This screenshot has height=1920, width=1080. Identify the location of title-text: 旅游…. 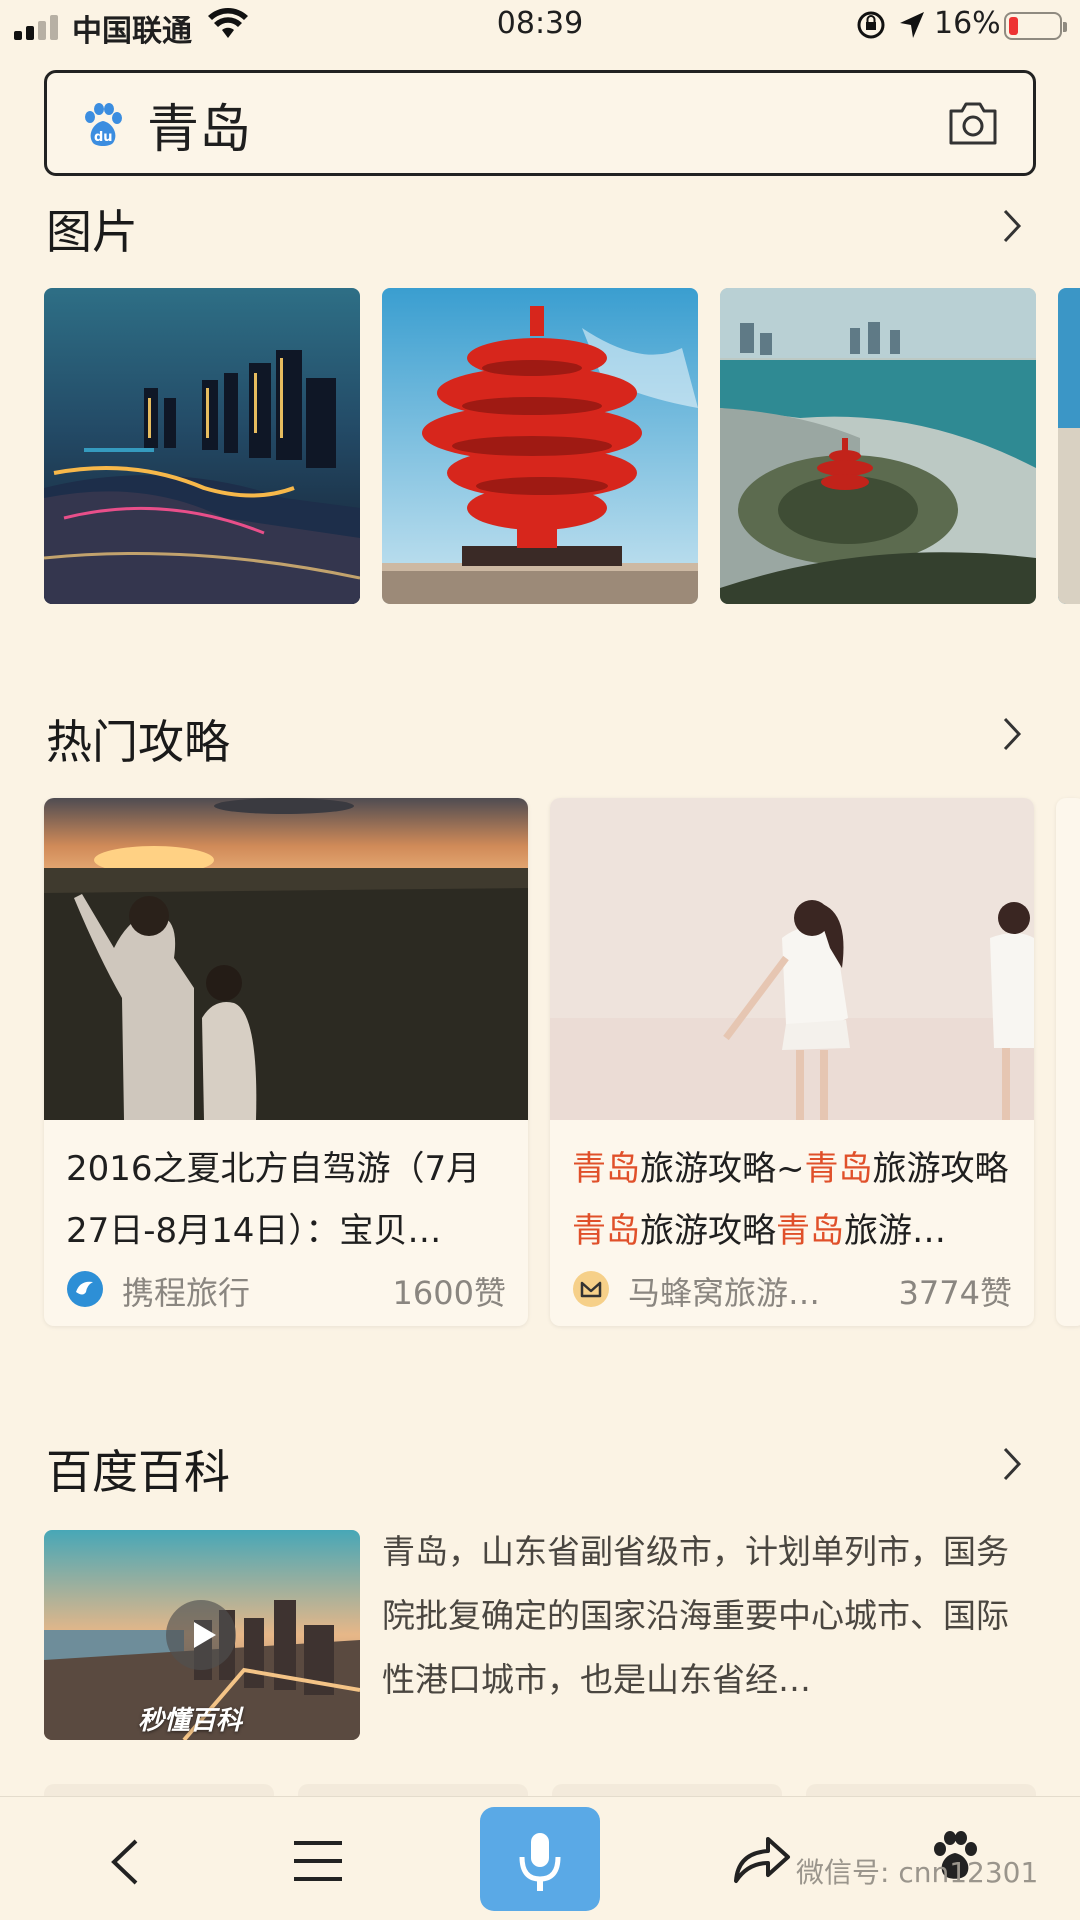
(895, 1231).